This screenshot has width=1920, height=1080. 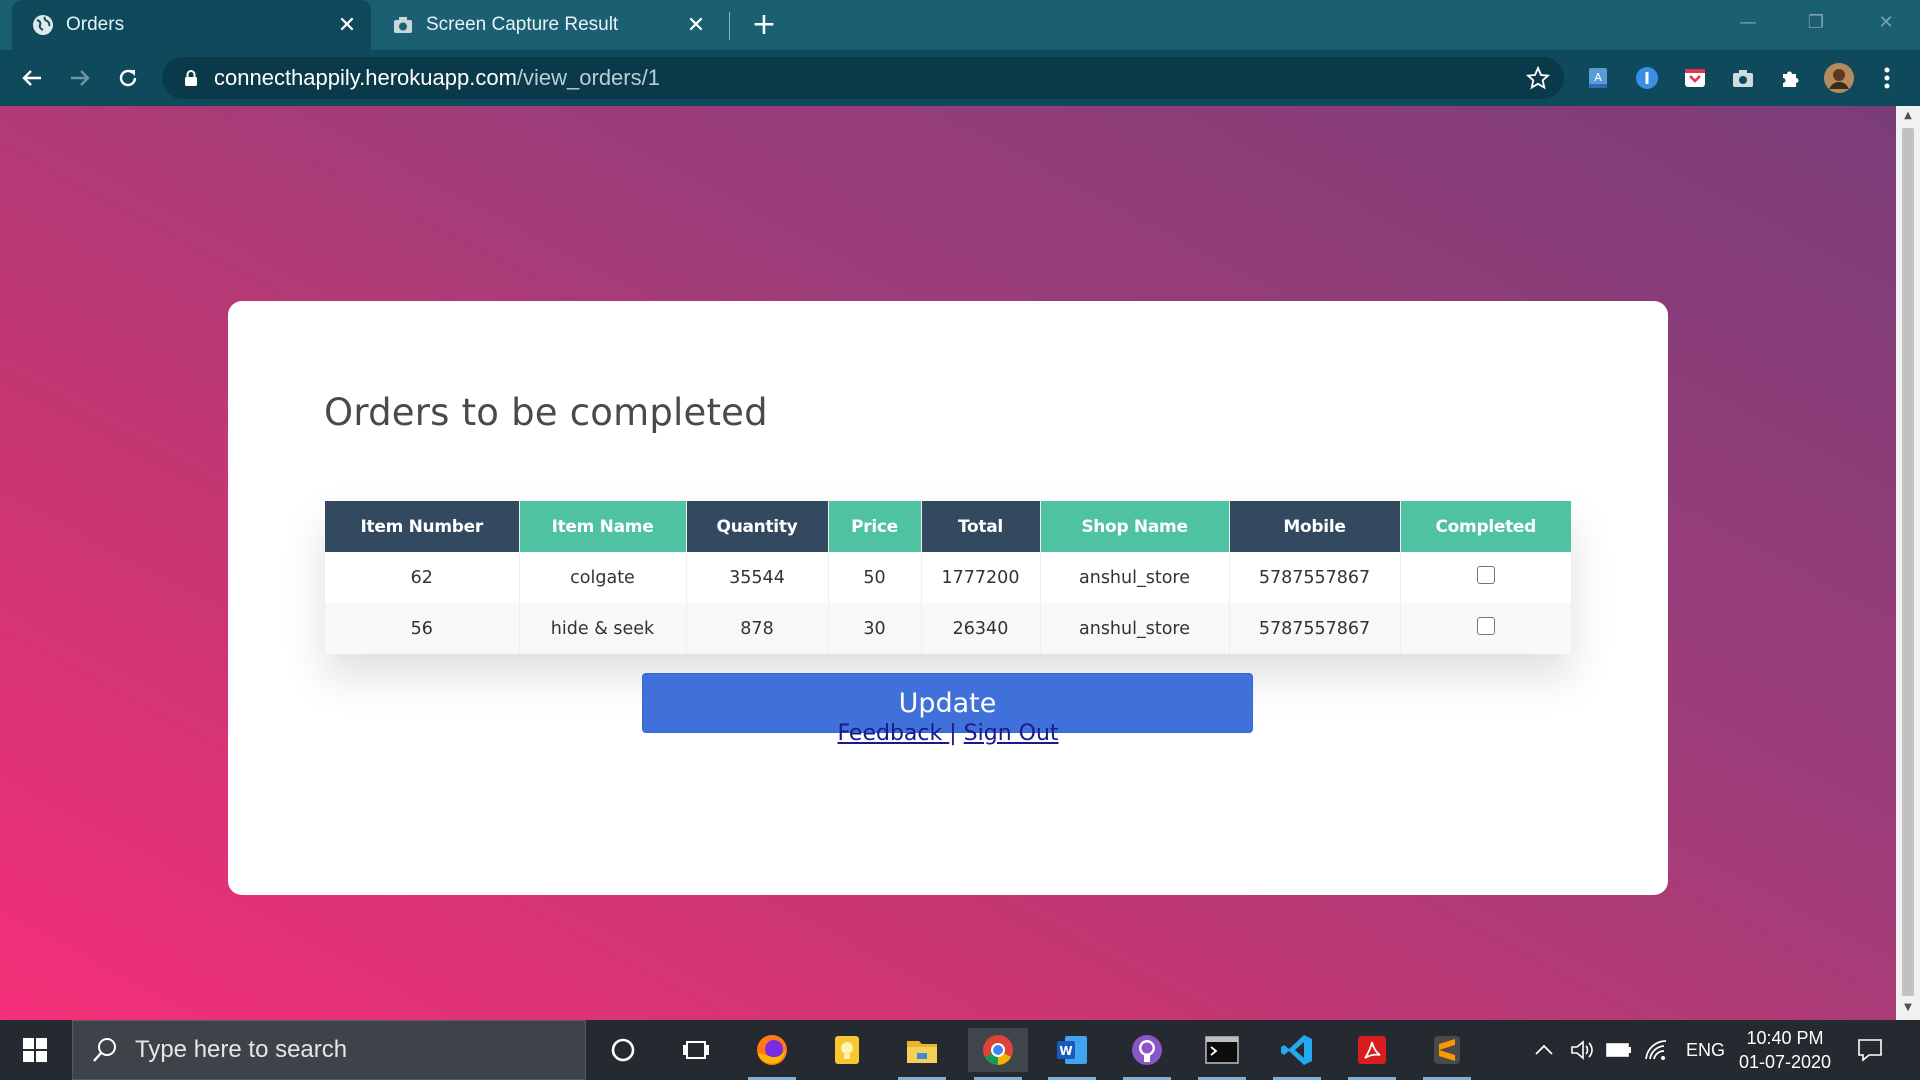 I want to click on wifi-icon, so click(x=1656, y=1050).